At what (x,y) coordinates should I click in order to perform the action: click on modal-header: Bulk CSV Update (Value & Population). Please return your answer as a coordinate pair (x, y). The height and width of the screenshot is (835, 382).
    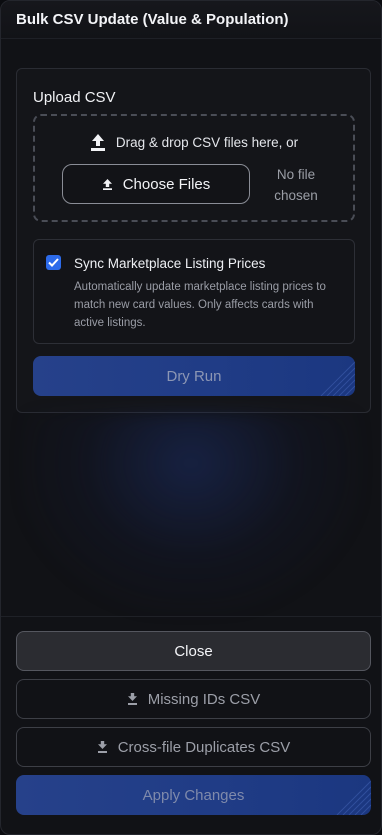
    Looking at the image, I should click on (191, 20).